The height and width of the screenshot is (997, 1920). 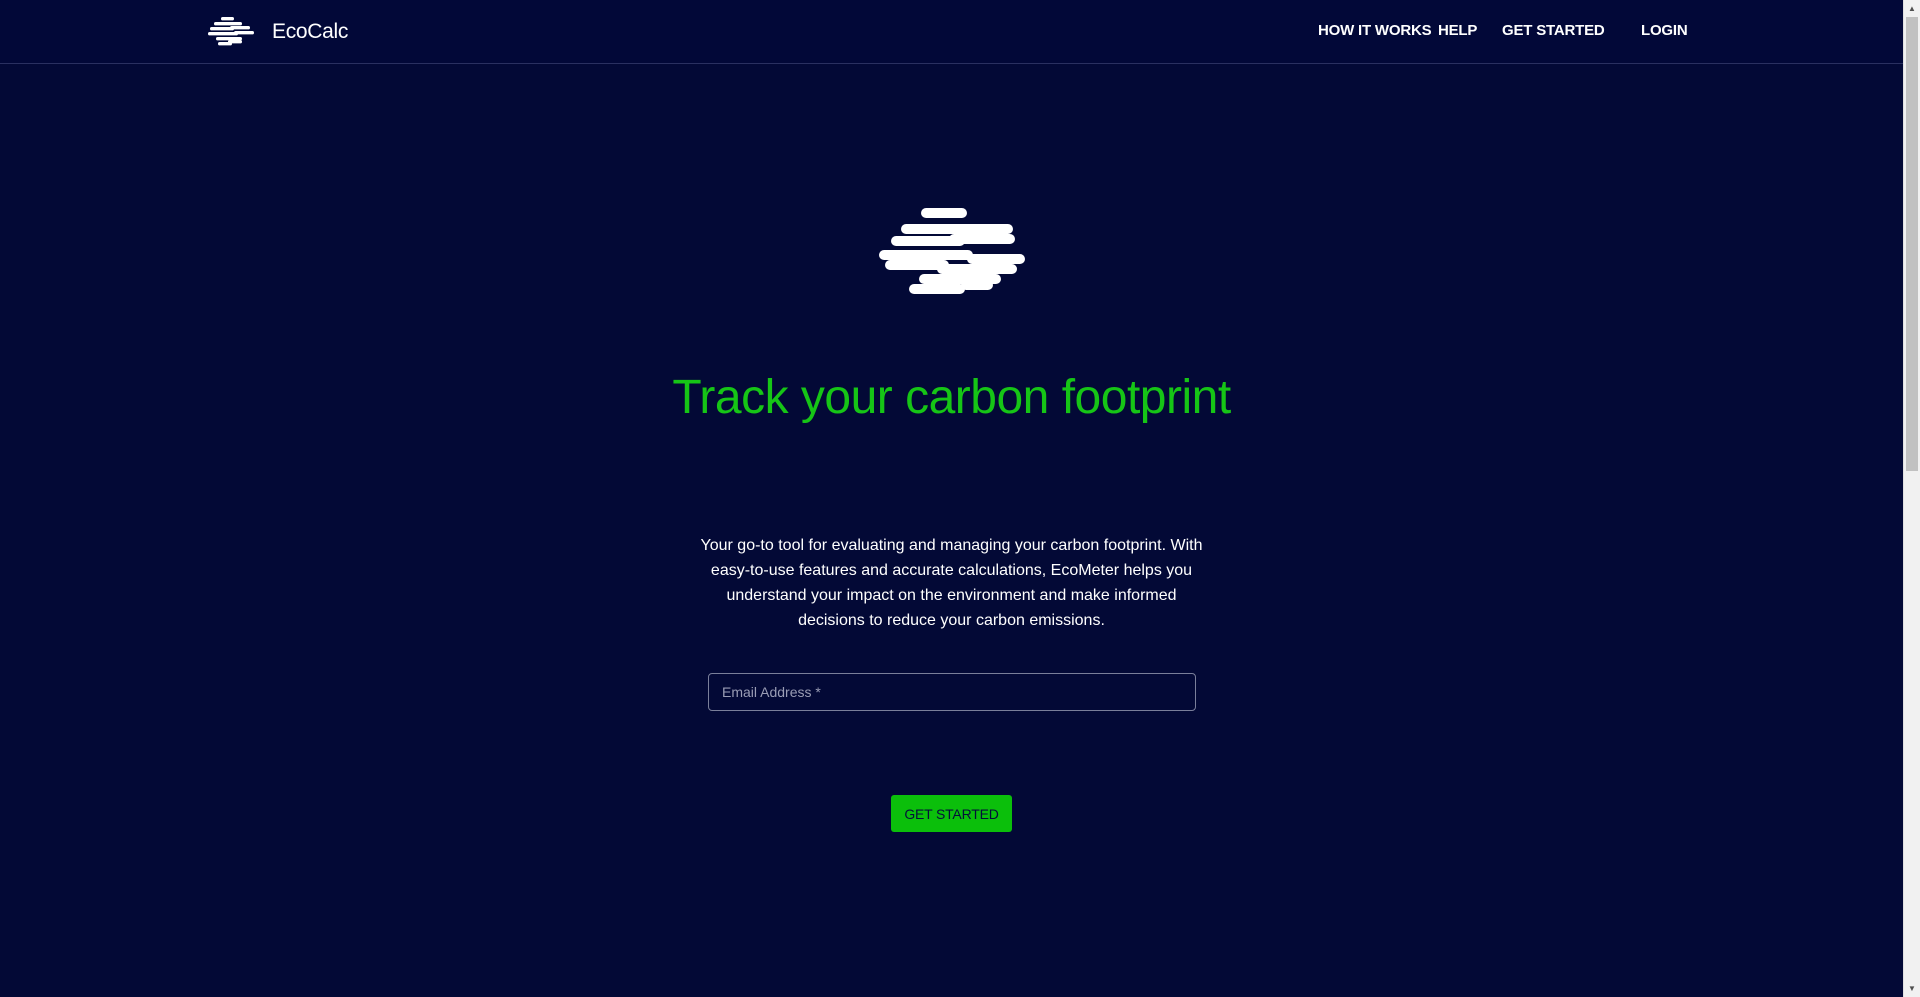 I want to click on scrollbar-thumb, so click(x=1912, y=244).